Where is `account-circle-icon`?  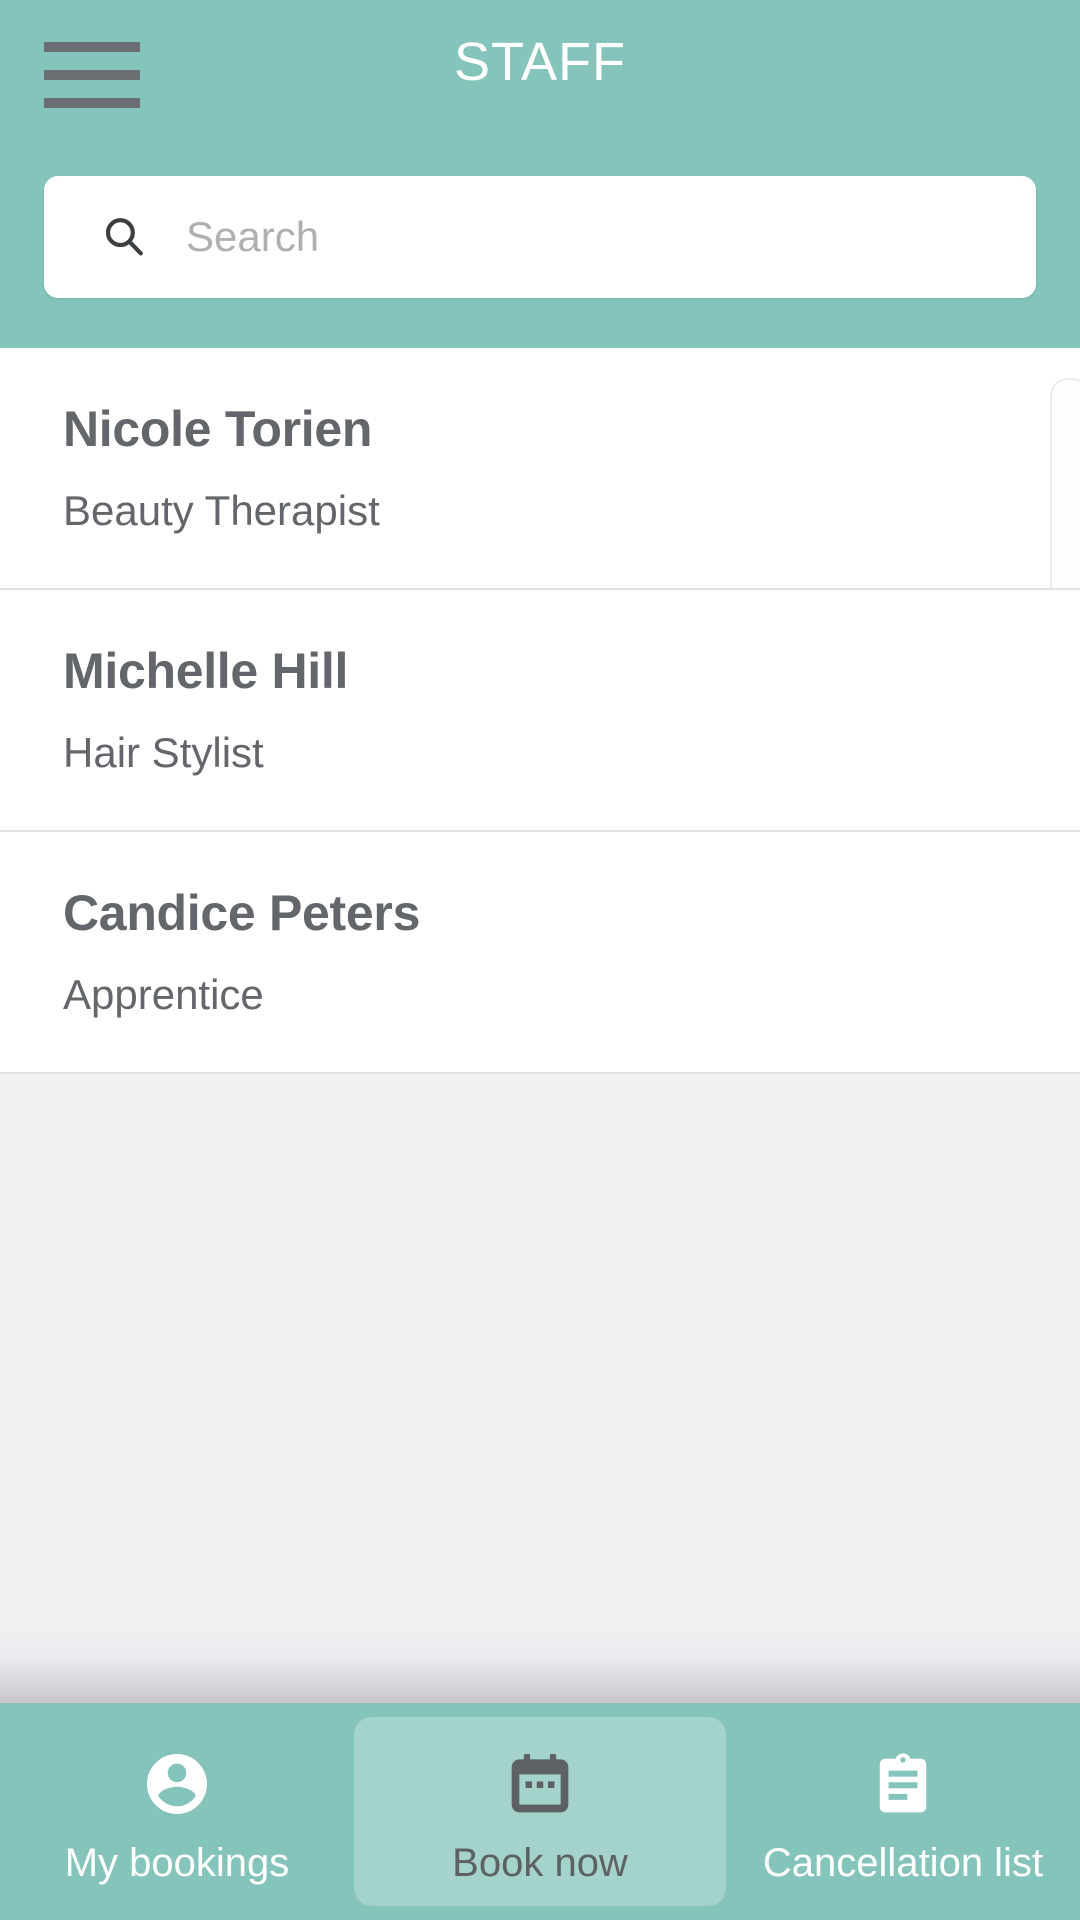
account-circle-icon is located at coordinates (177, 1784).